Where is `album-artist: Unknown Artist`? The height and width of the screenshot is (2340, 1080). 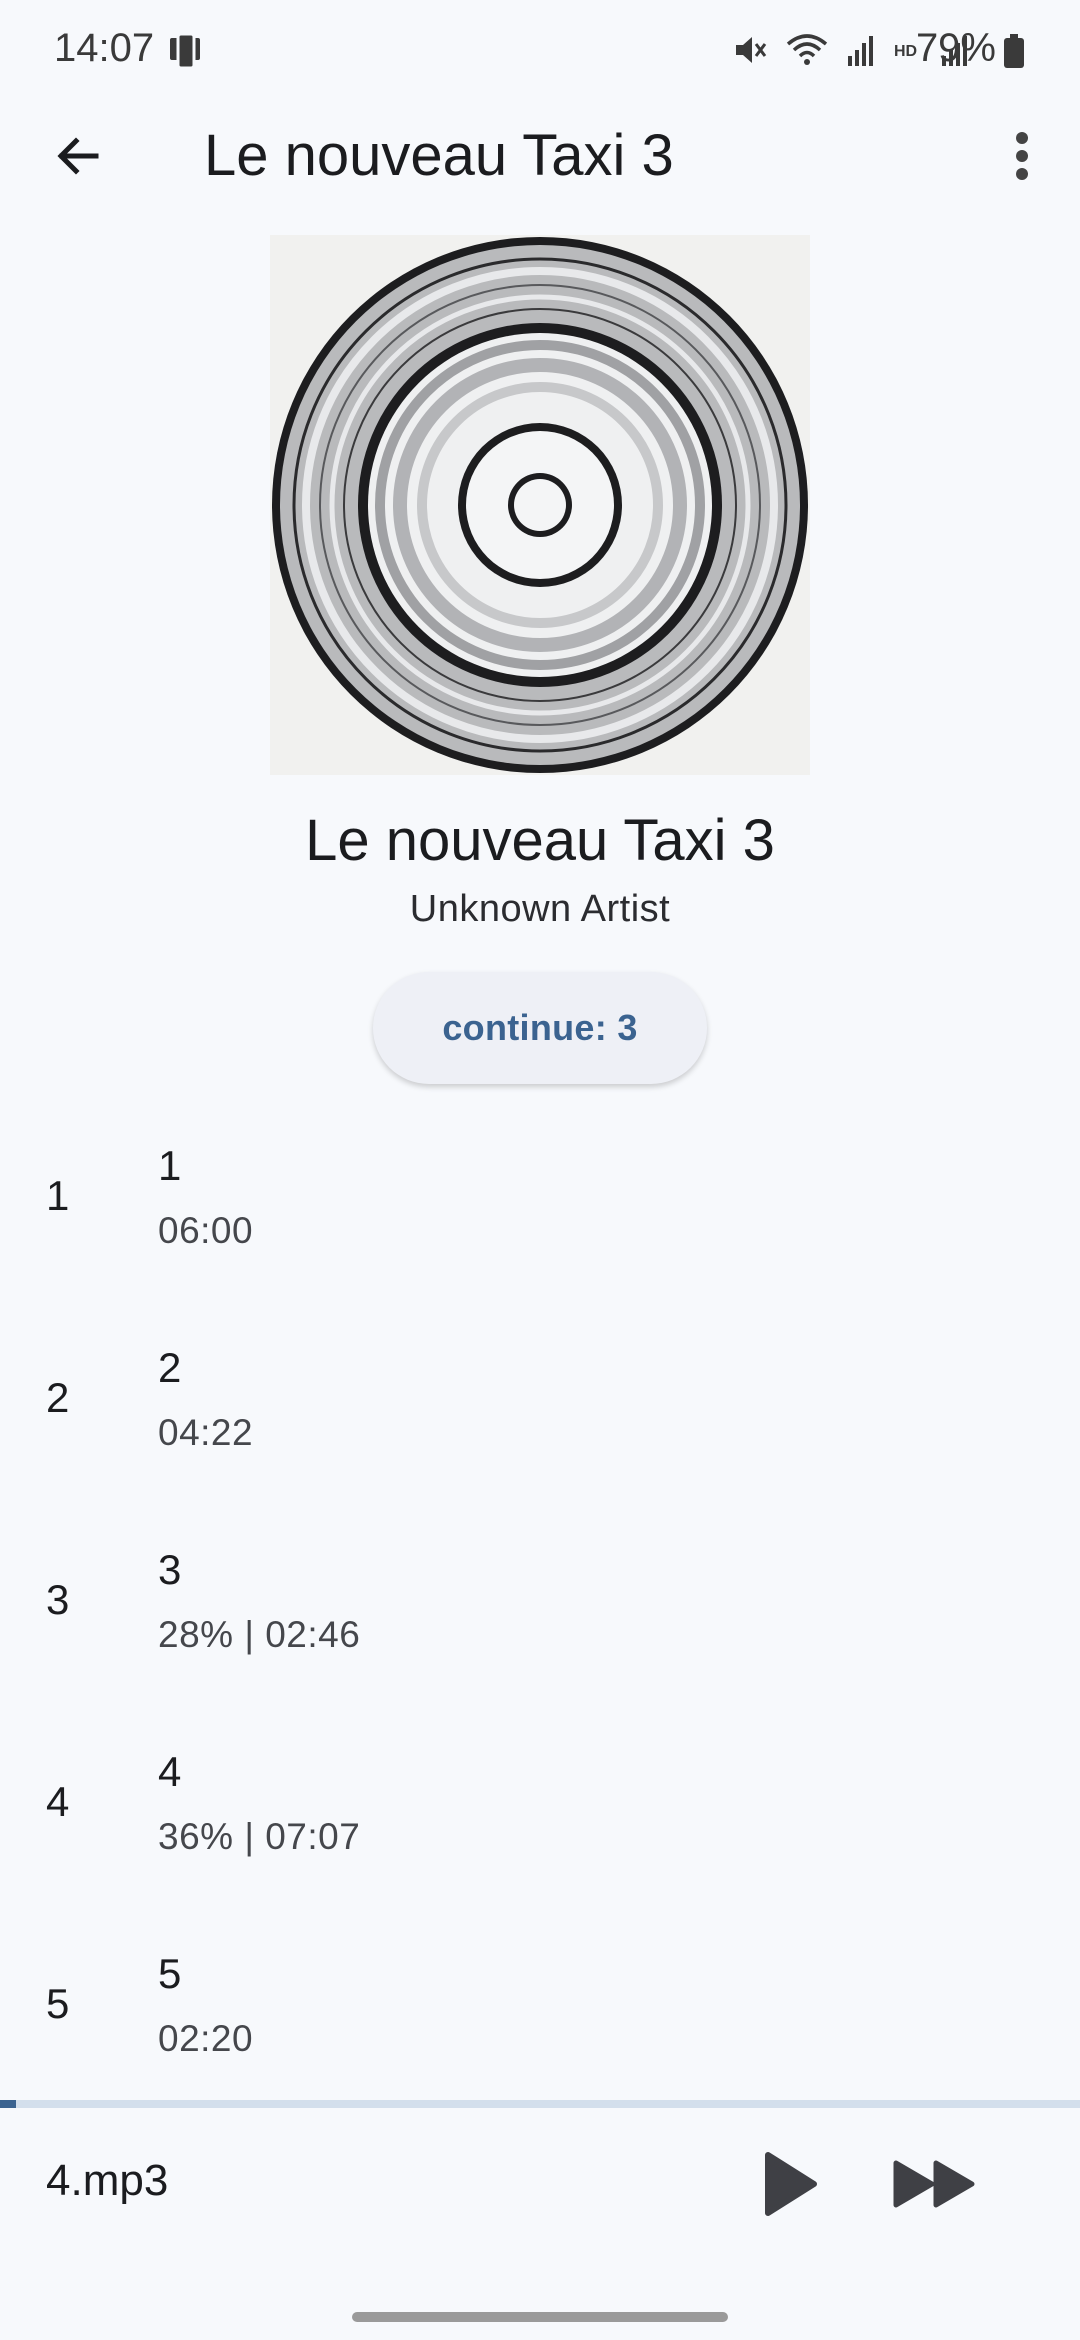 album-artist: Unknown Artist is located at coordinates (540, 909).